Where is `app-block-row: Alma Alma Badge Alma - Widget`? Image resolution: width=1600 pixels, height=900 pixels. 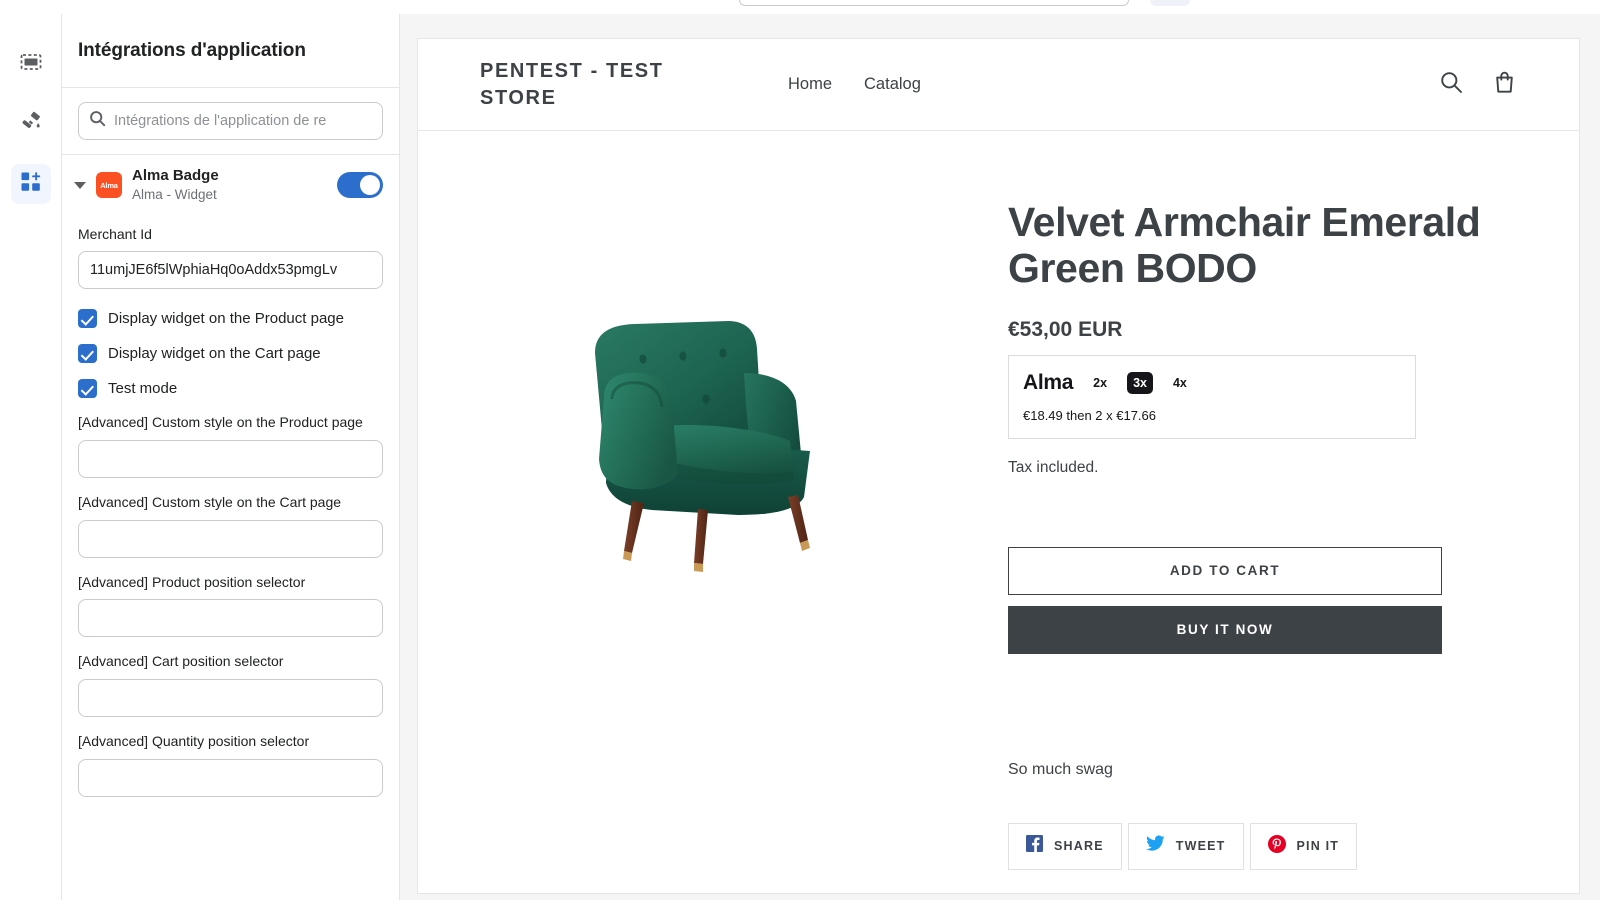
app-block-row: Alma Alma Badge Alma - Widget is located at coordinates (230, 186).